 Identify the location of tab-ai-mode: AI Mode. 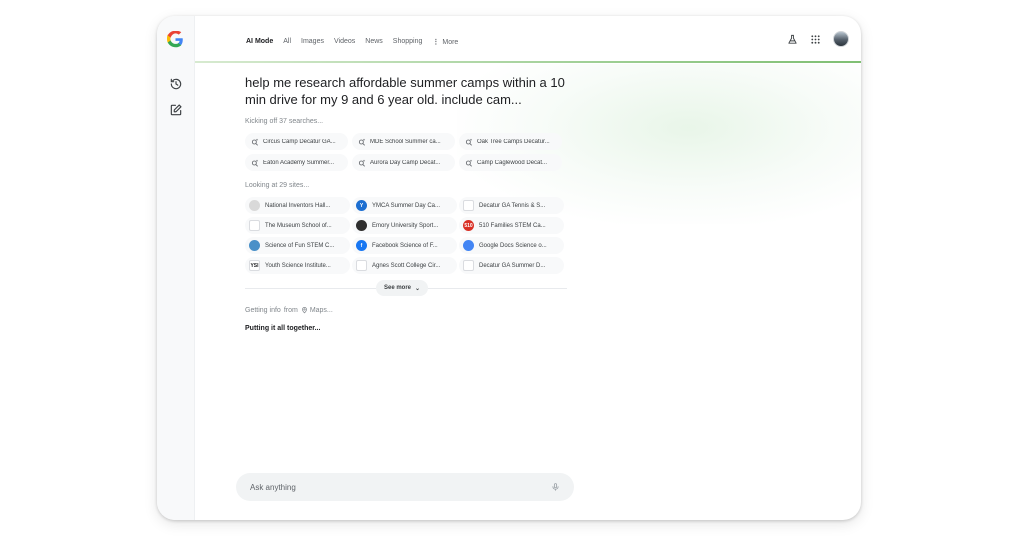
(259, 42).